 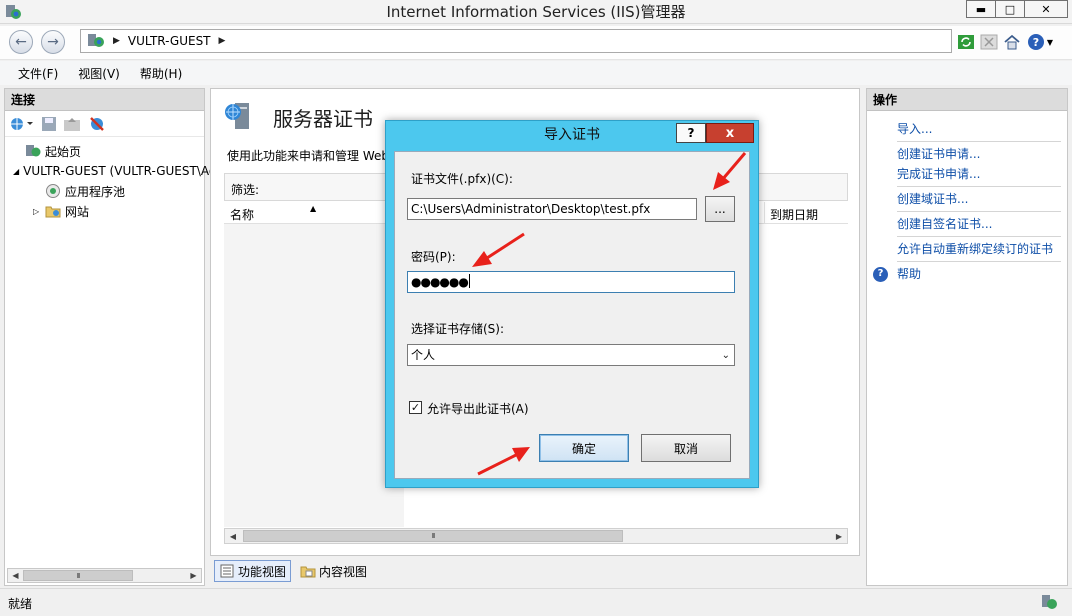 I want to click on breadcrumb-server: VULTR-GUEST, so click(x=169, y=41).